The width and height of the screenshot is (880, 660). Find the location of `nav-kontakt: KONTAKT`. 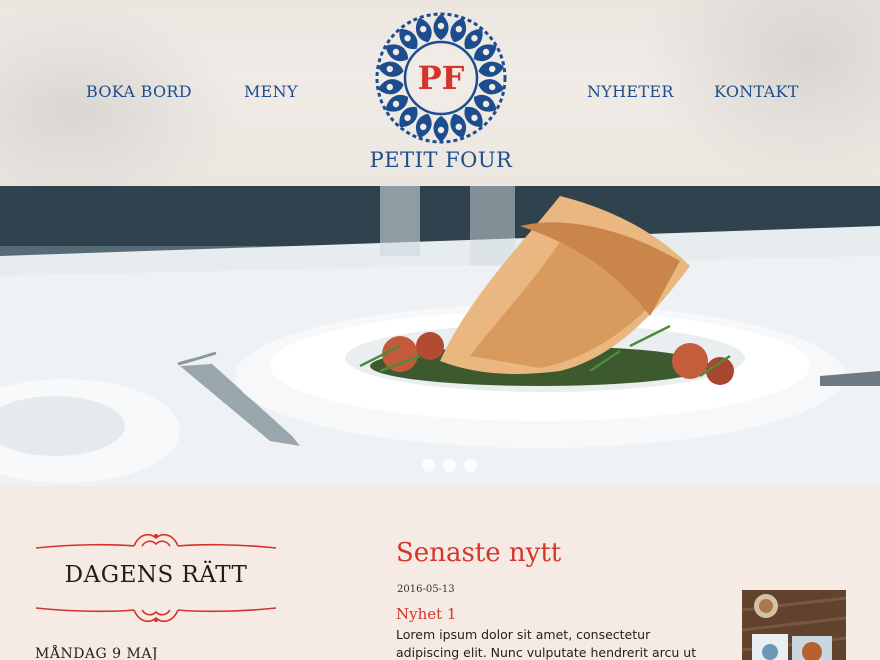

nav-kontakt: KONTAKT is located at coordinates (756, 91).